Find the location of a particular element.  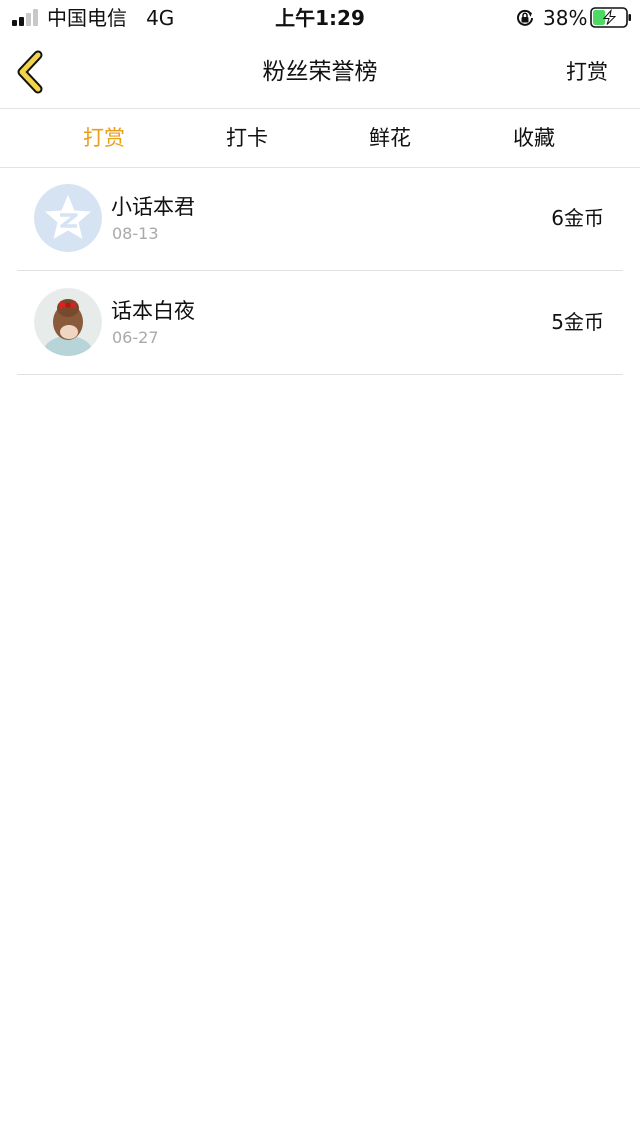

battery-charging-icon is located at coordinates (610, 17).